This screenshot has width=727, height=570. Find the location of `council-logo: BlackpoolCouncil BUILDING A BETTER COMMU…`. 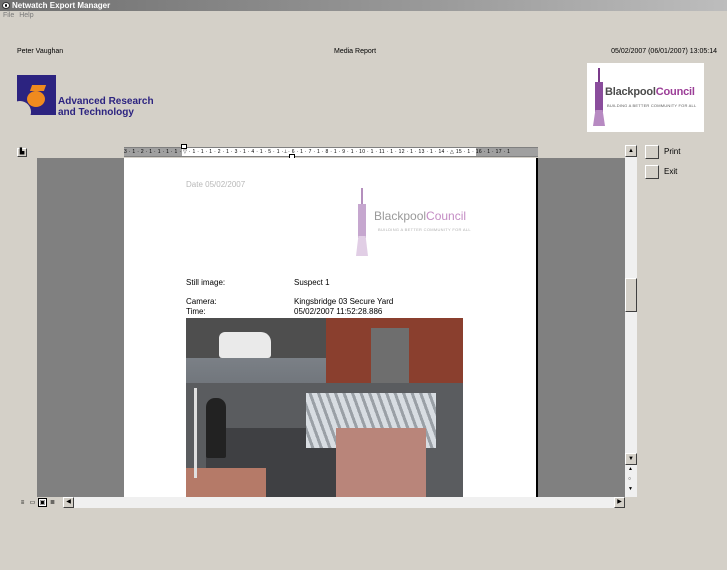

council-logo: BlackpoolCouncil BUILDING A BETTER COMMU… is located at coordinates (645, 97).